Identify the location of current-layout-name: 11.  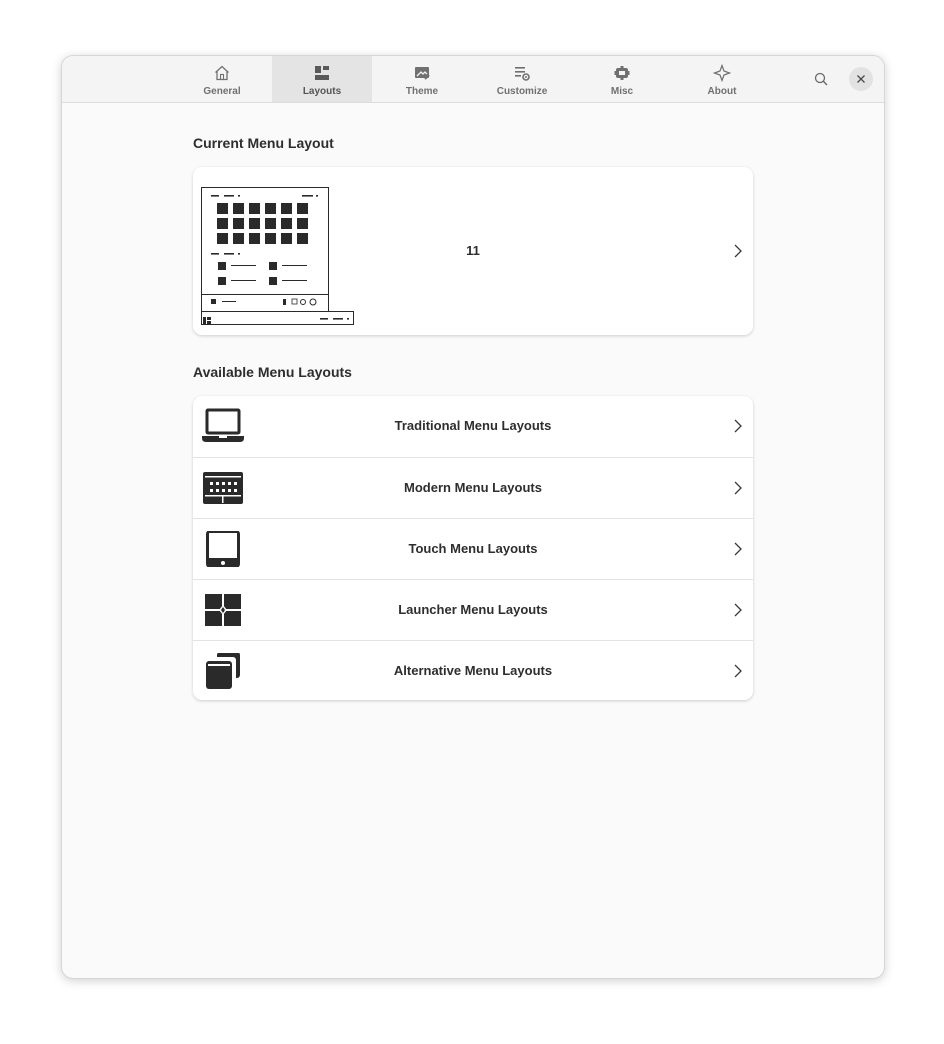
(473, 250).